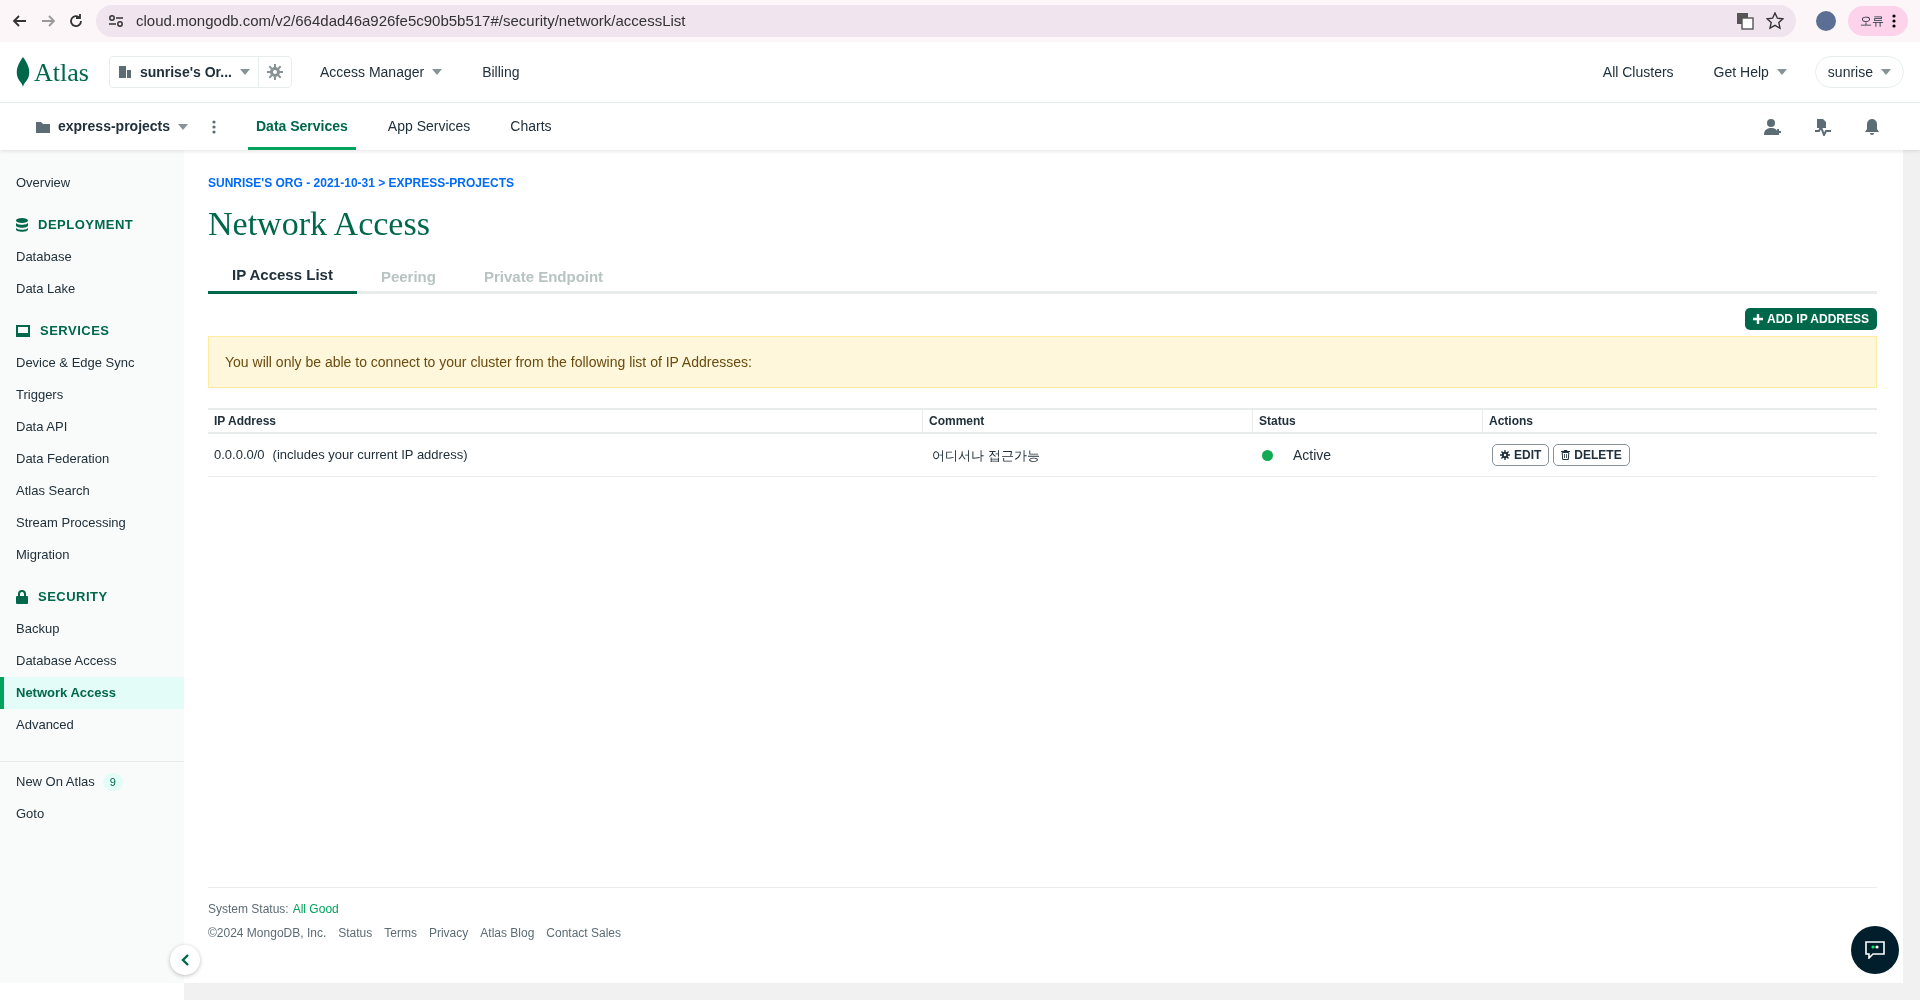 This screenshot has width=1920, height=1000. What do you see at coordinates (411, 20) in the screenshot?
I see `url-text: cloud.mongodb.com/v2/664dad46a926fe5c90b5b517#/security/network/accessList` at bounding box center [411, 20].